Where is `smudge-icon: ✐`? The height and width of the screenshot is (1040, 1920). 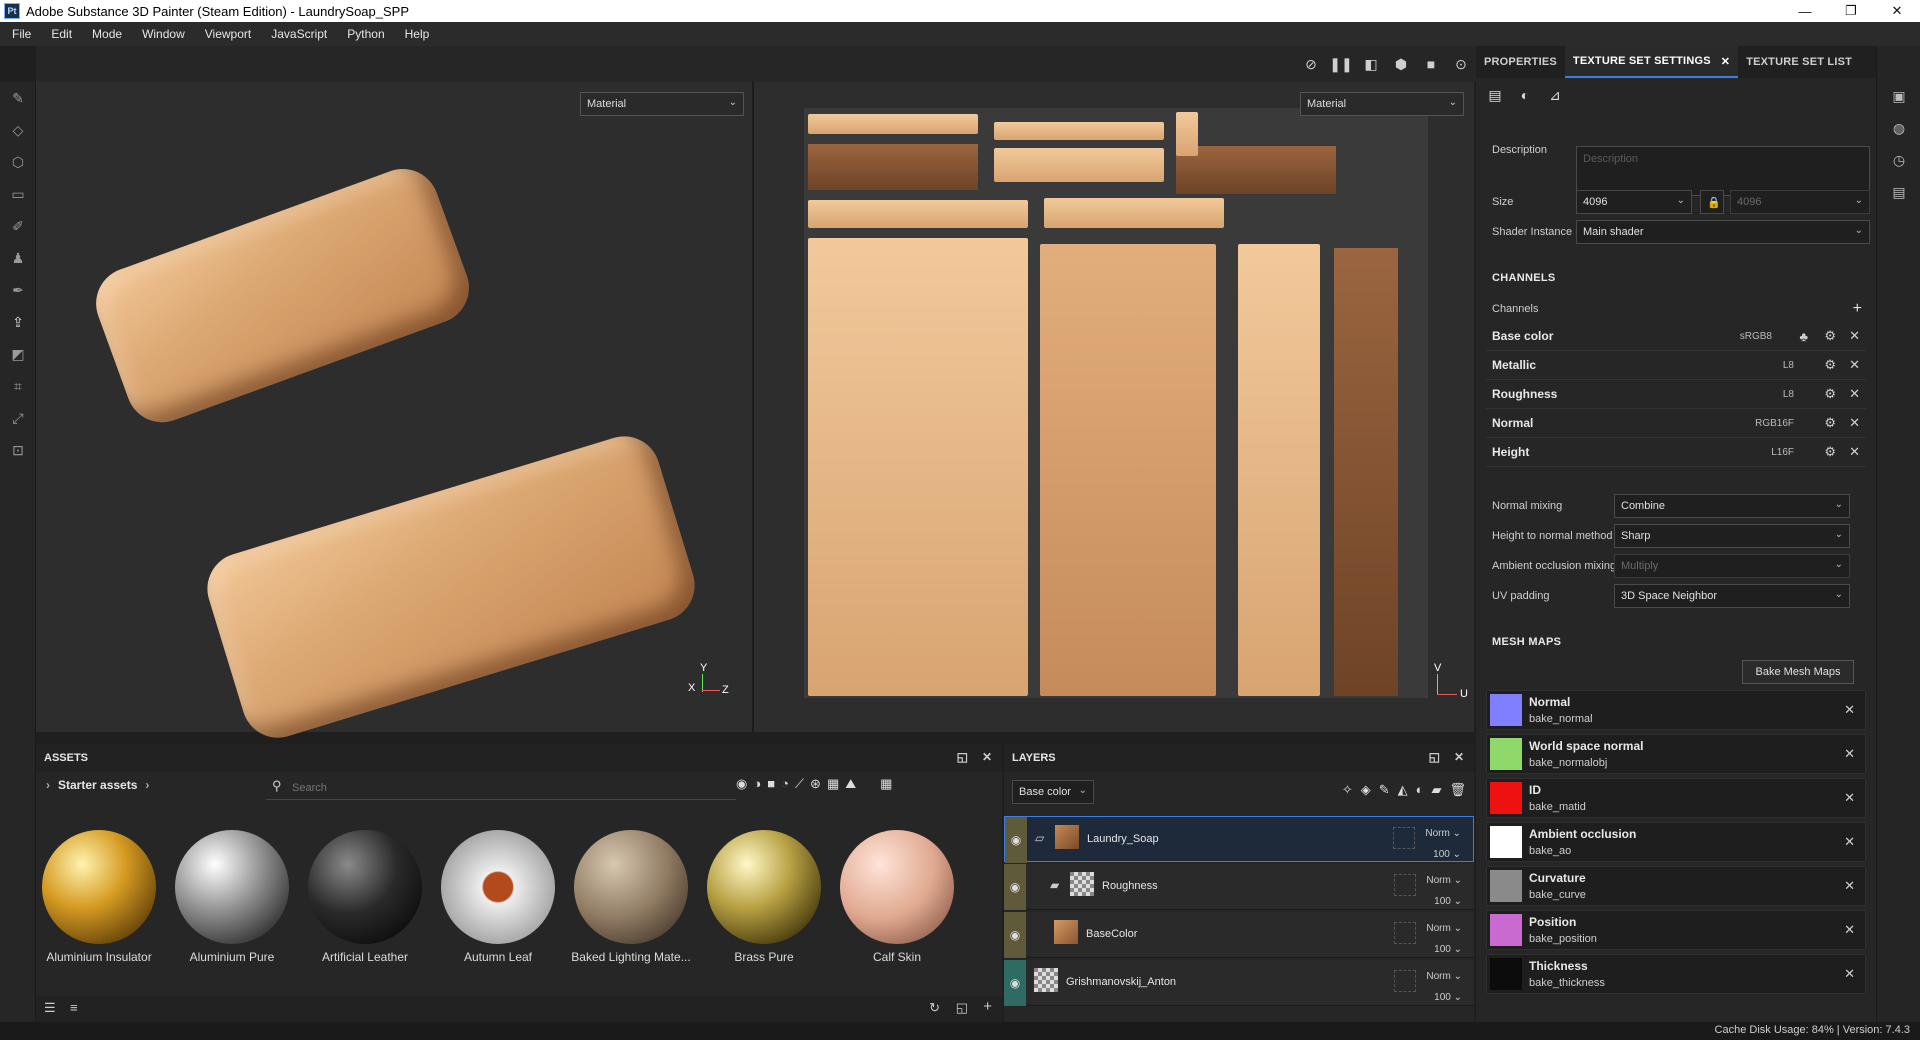
smudge-icon: ✐ is located at coordinates (18, 226).